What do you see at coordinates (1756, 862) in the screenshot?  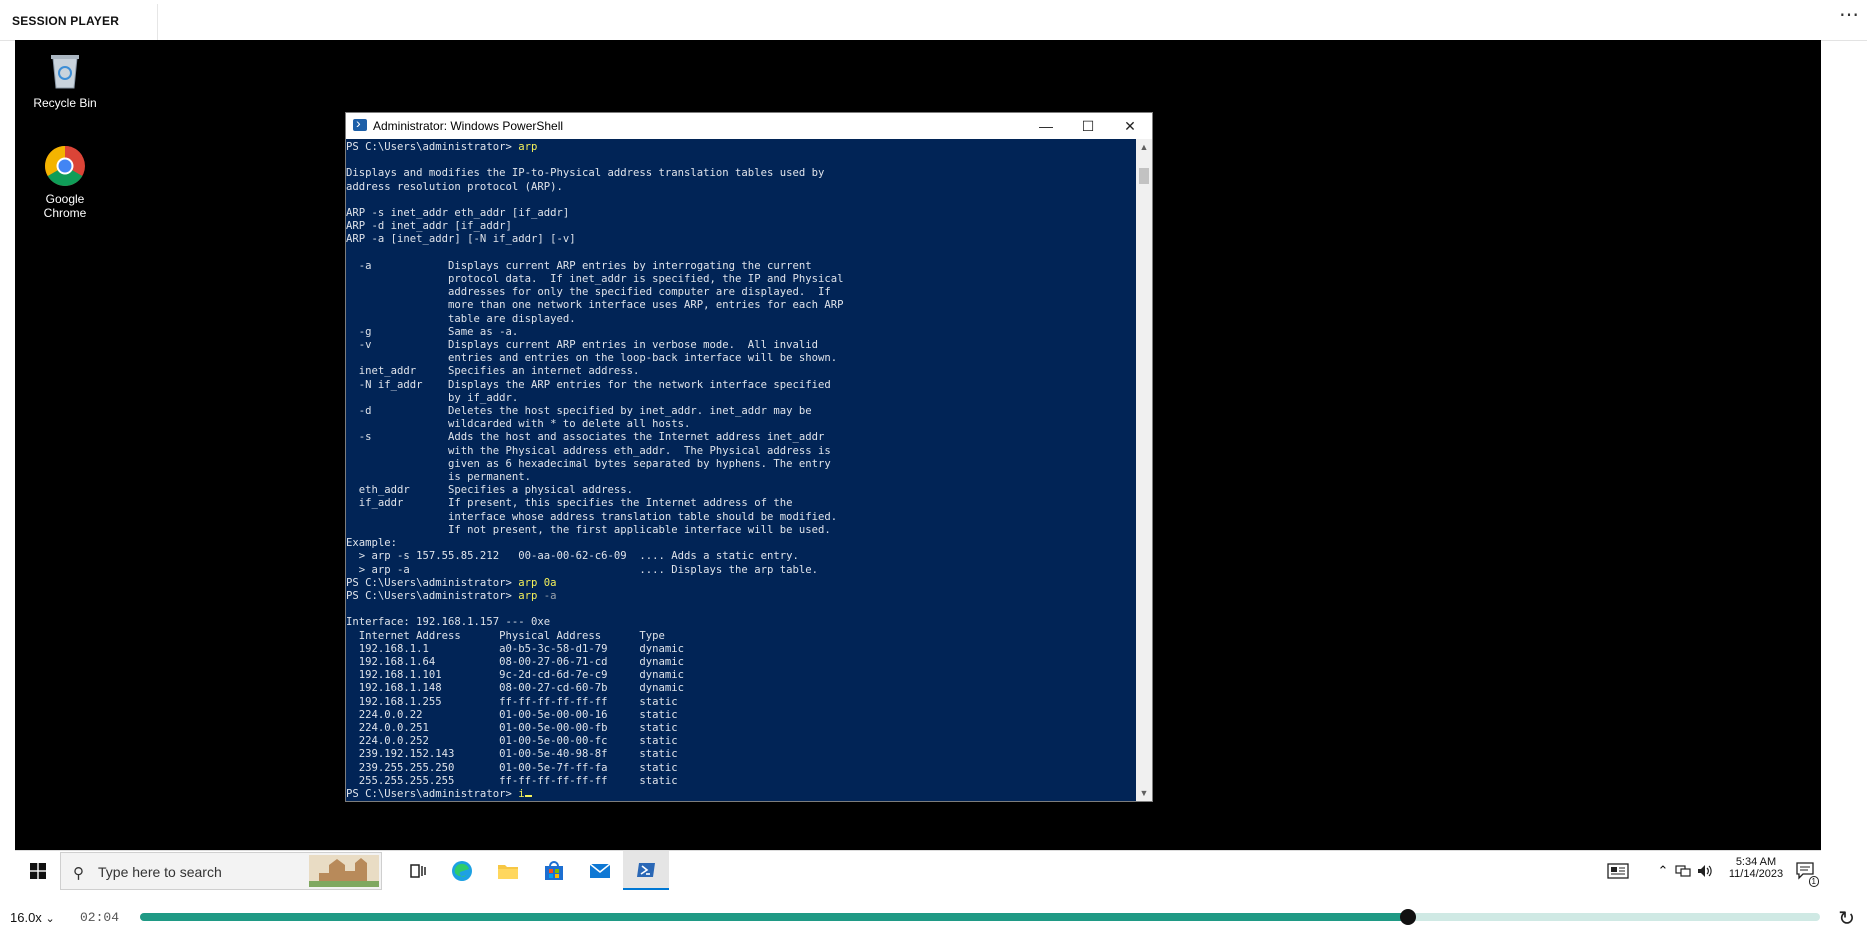 I see `clock-time: 5:34 AM` at bounding box center [1756, 862].